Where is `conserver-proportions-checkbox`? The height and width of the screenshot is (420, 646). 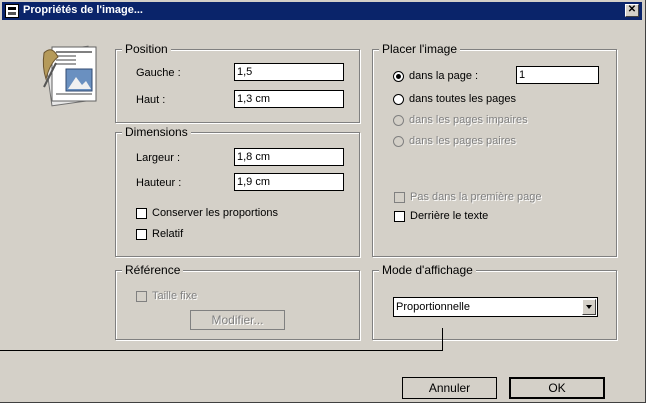 conserver-proportions-checkbox is located at coordinates (141, 213).